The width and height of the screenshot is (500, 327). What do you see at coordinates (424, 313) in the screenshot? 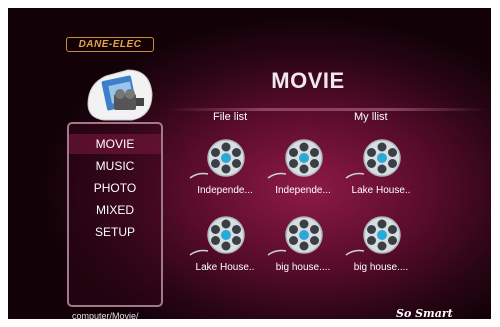
I see `tagline: So Smart` at bounding box center [424, 313].